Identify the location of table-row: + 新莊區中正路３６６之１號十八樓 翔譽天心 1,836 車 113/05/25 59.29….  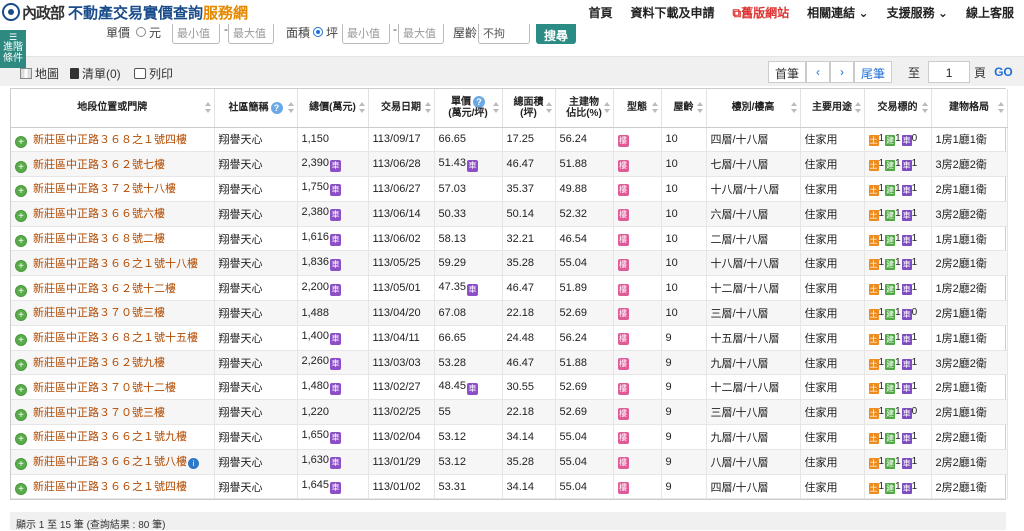
(509, 263).